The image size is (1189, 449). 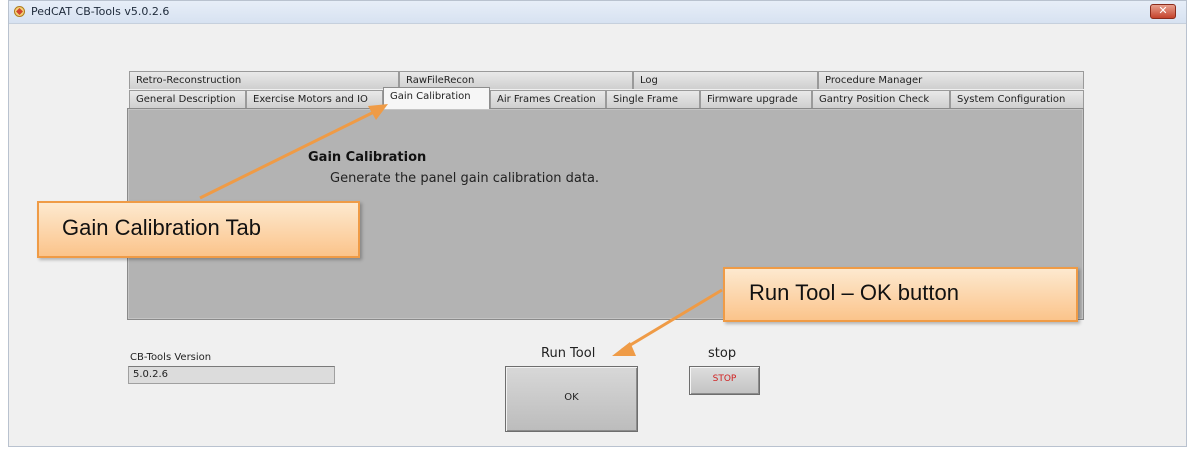 What do you see at coordinates (310, 99) in the screenshot?
I see `tab-label: Exercise Motors and IO` at bounding box center [310, 99].